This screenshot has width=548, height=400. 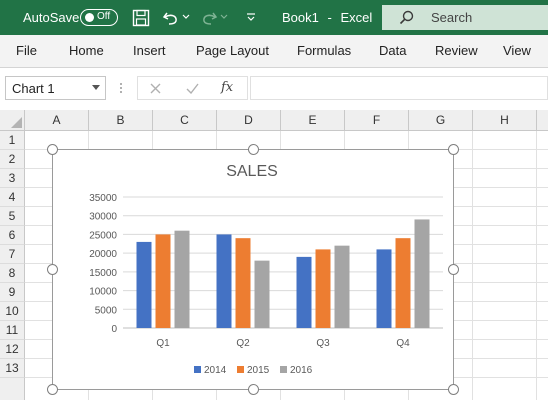 I want to click on column-header-e: E, so click(x=313, y=120).